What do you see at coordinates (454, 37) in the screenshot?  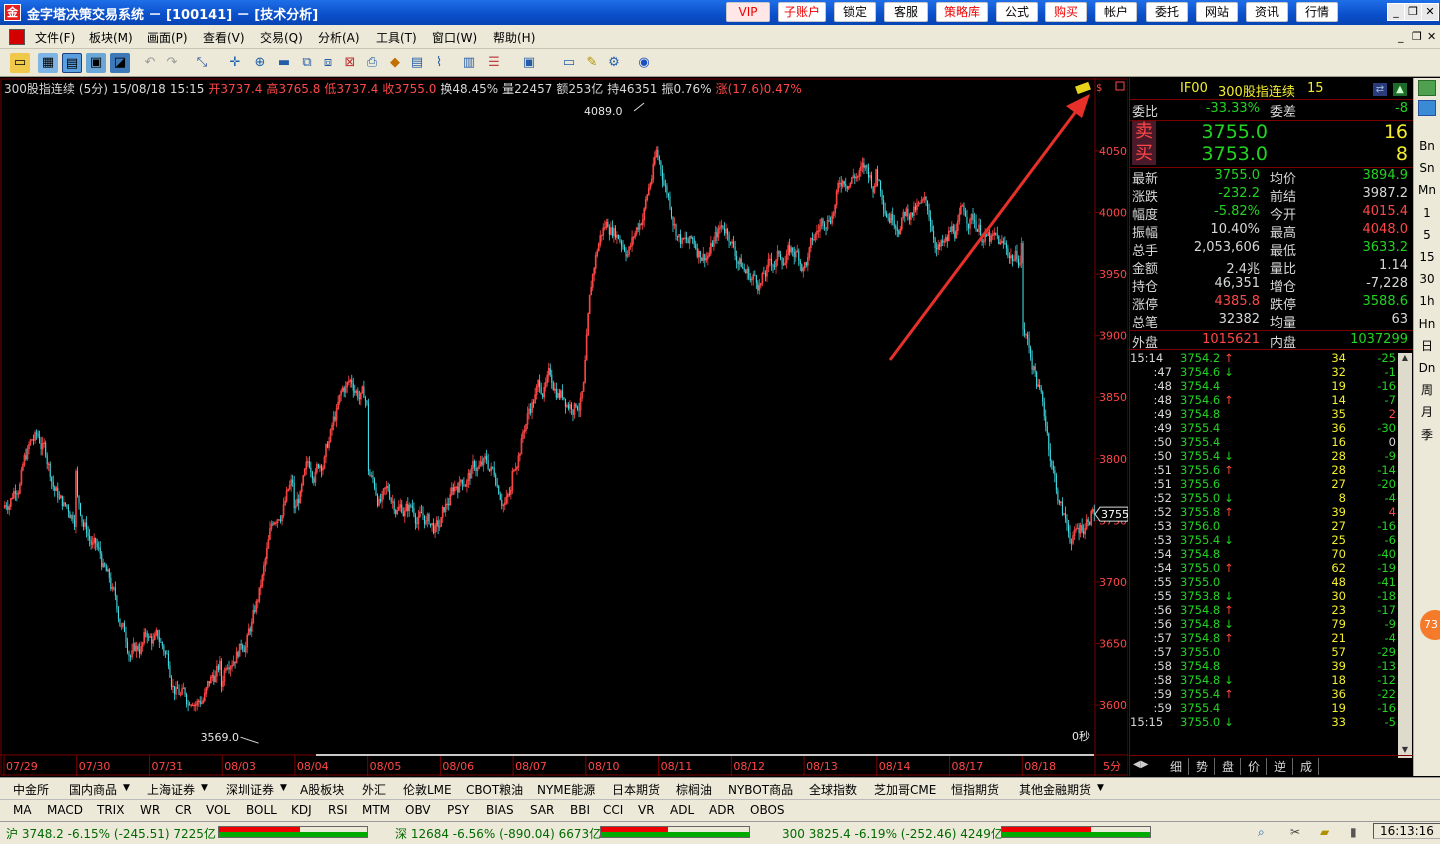 I see `menu-item-7: 窗口(W)` at bounding box center [454, 37].